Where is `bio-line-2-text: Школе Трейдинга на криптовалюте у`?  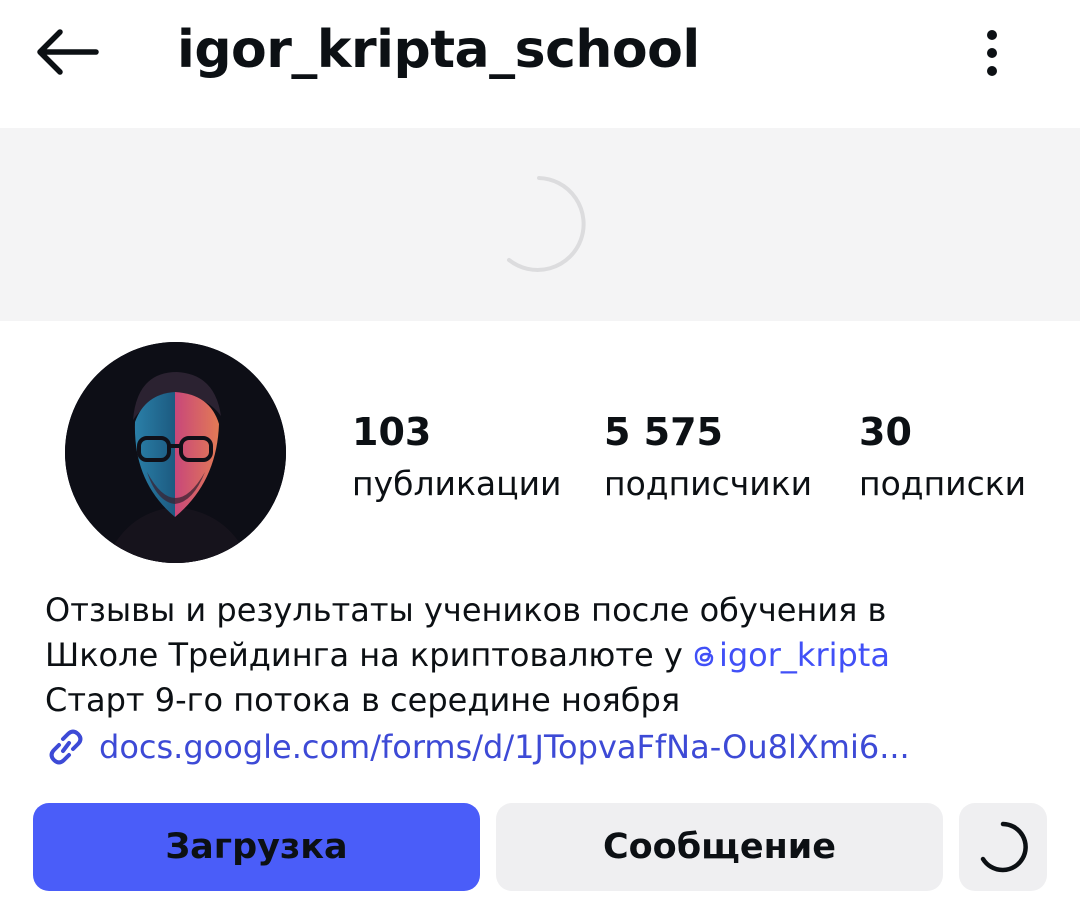 bio-line-2-text: Школе Трейдинга на криптовалюте у is located at coordinates (369, 655).